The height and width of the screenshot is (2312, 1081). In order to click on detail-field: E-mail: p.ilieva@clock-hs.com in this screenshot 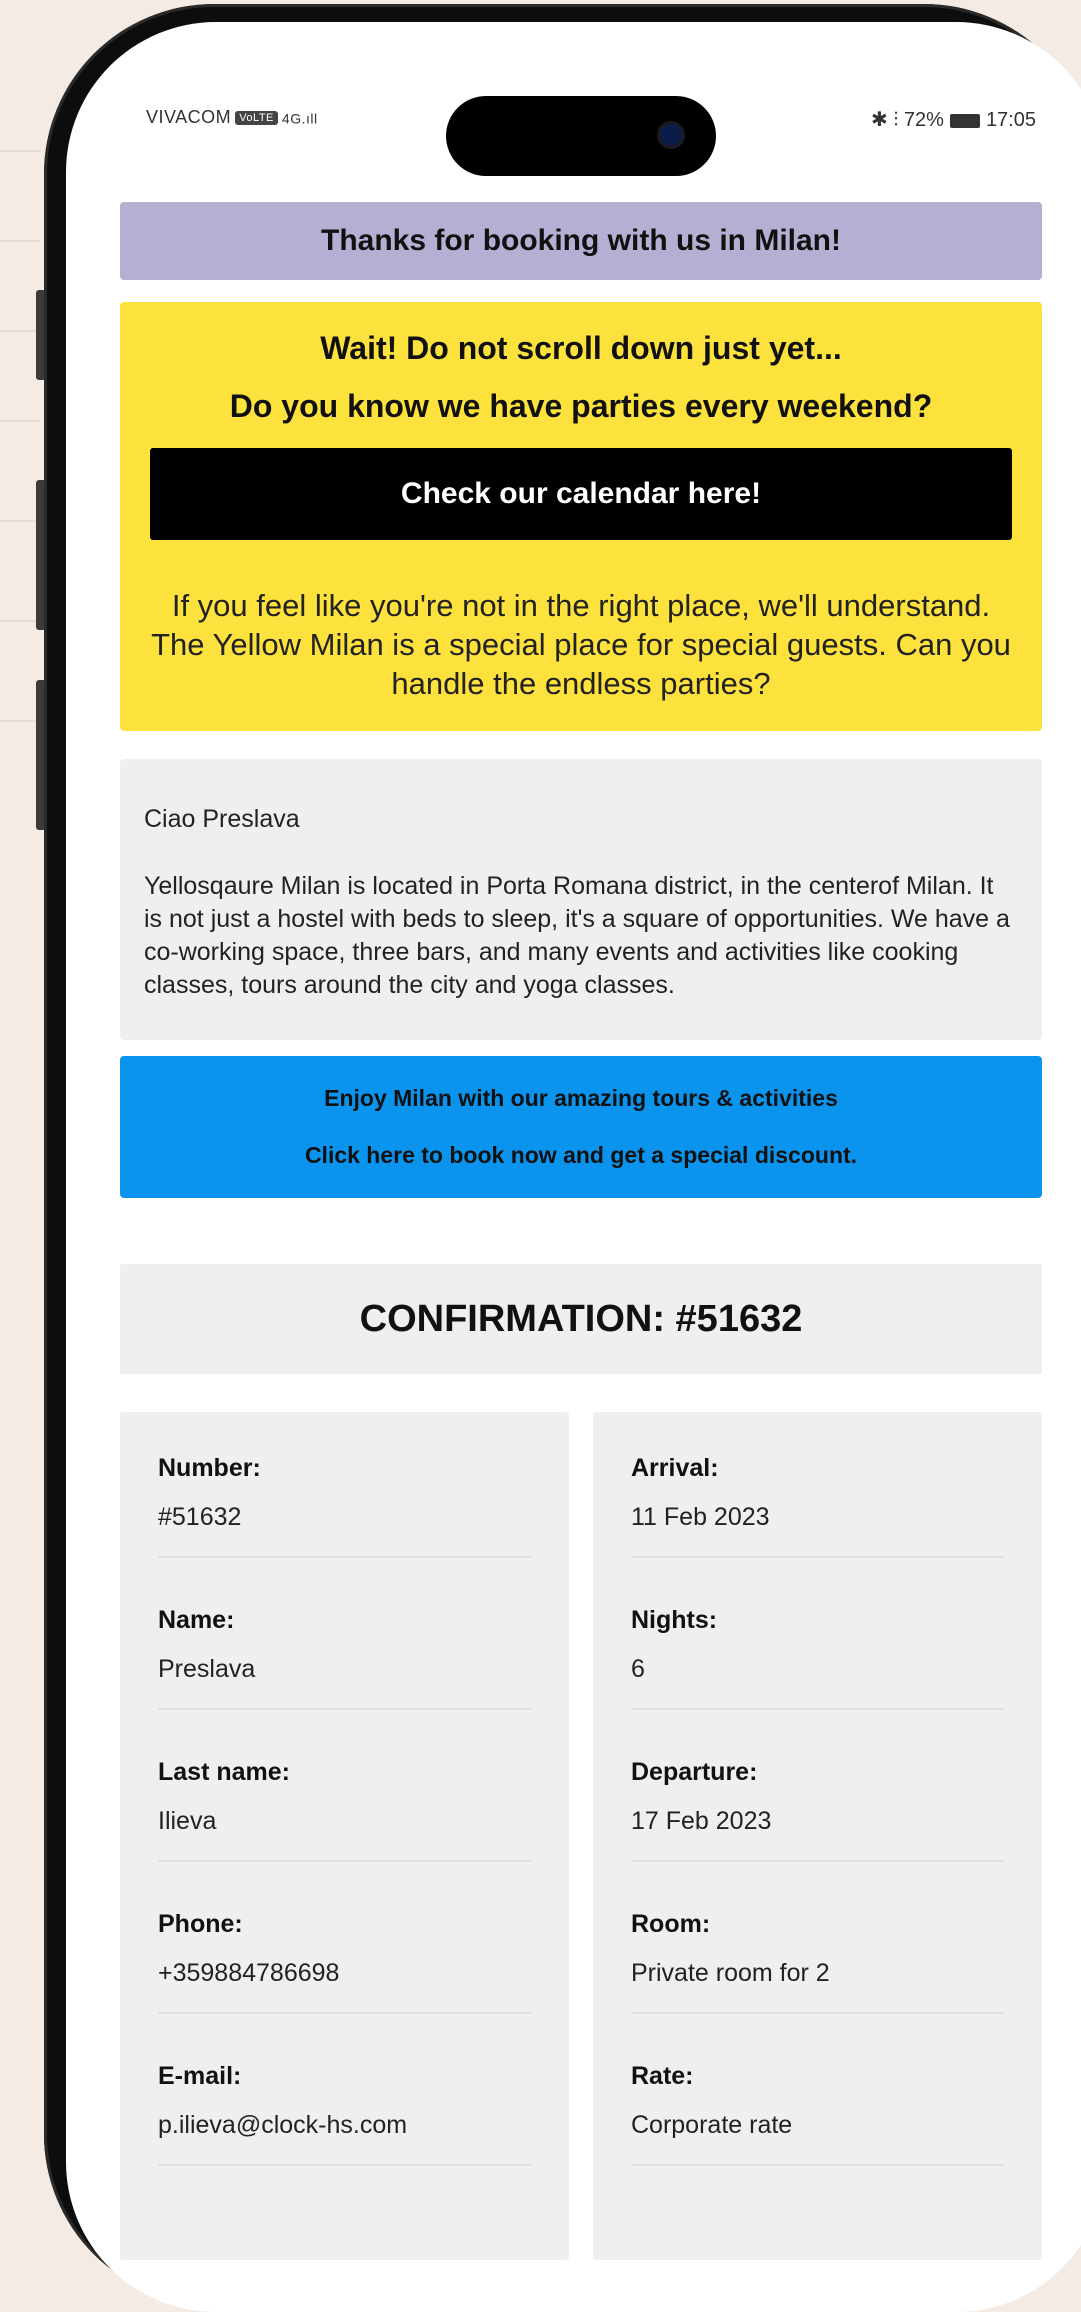, I will do `click(344, 2107)`.